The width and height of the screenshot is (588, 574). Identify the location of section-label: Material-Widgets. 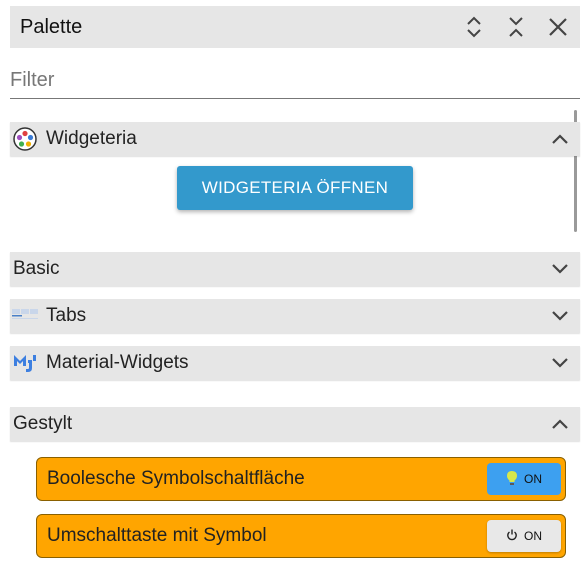
(117, 362).